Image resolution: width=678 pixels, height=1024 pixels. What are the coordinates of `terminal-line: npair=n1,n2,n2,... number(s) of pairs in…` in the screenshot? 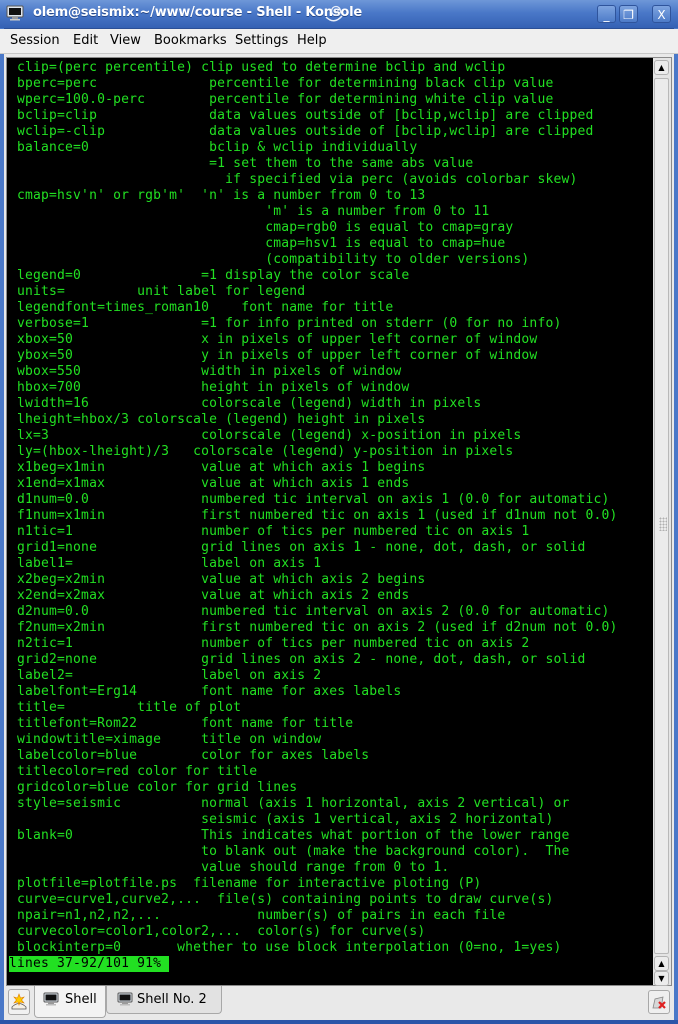 It's located at (257, 915).